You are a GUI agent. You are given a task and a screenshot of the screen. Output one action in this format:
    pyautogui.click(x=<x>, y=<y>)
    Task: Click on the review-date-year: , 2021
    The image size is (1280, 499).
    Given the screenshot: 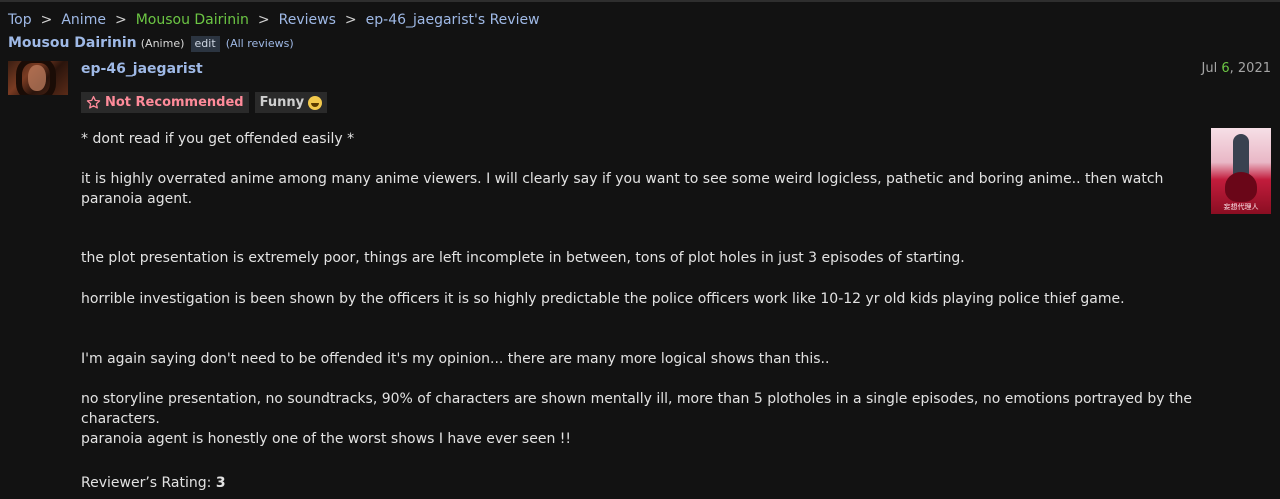 What is the action you would take?
    pyautogui.click(x=1250, y=68)
    